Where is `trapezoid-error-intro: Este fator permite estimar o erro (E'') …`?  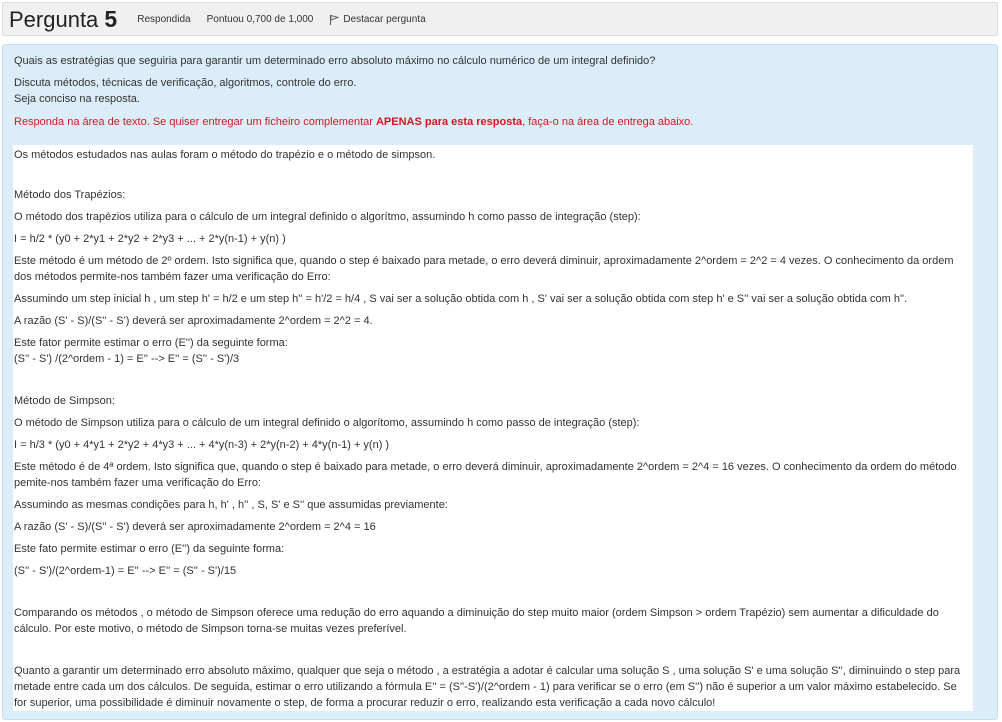
trapezoid-error-intro: Este fator permite estimar o erro (E'') … is located at coordinates (151, 343).